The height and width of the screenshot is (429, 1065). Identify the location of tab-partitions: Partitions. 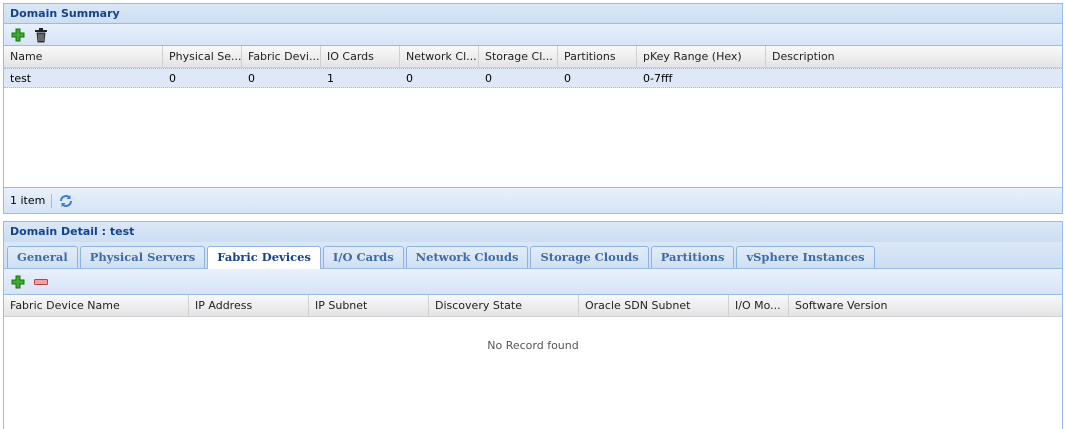
(692, 257).